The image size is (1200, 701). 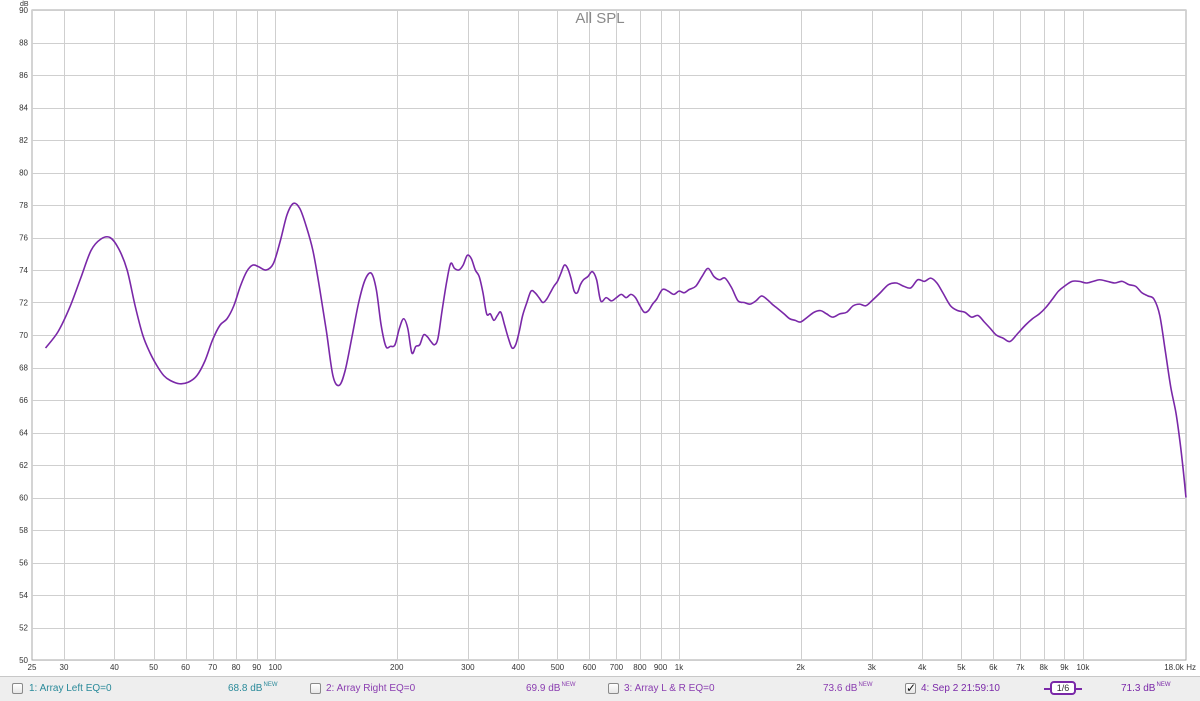 I want to click on y-tick-label: 82, so click(x=23, y=140).